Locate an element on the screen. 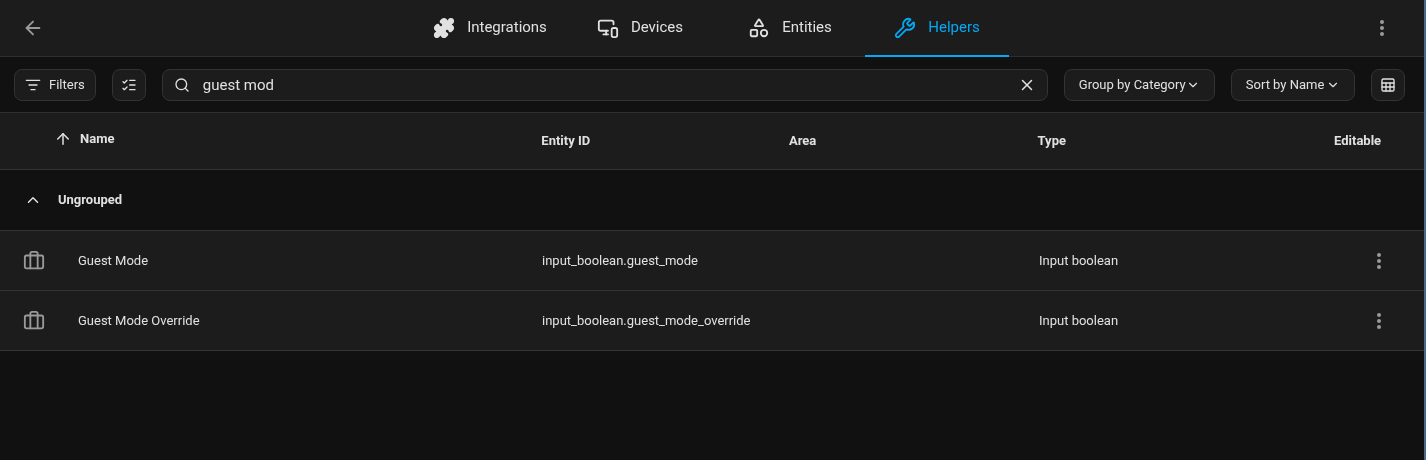 The width and height of the screenshot is (1426, 460). selection-mode-button is located at coordinates (128, 84).